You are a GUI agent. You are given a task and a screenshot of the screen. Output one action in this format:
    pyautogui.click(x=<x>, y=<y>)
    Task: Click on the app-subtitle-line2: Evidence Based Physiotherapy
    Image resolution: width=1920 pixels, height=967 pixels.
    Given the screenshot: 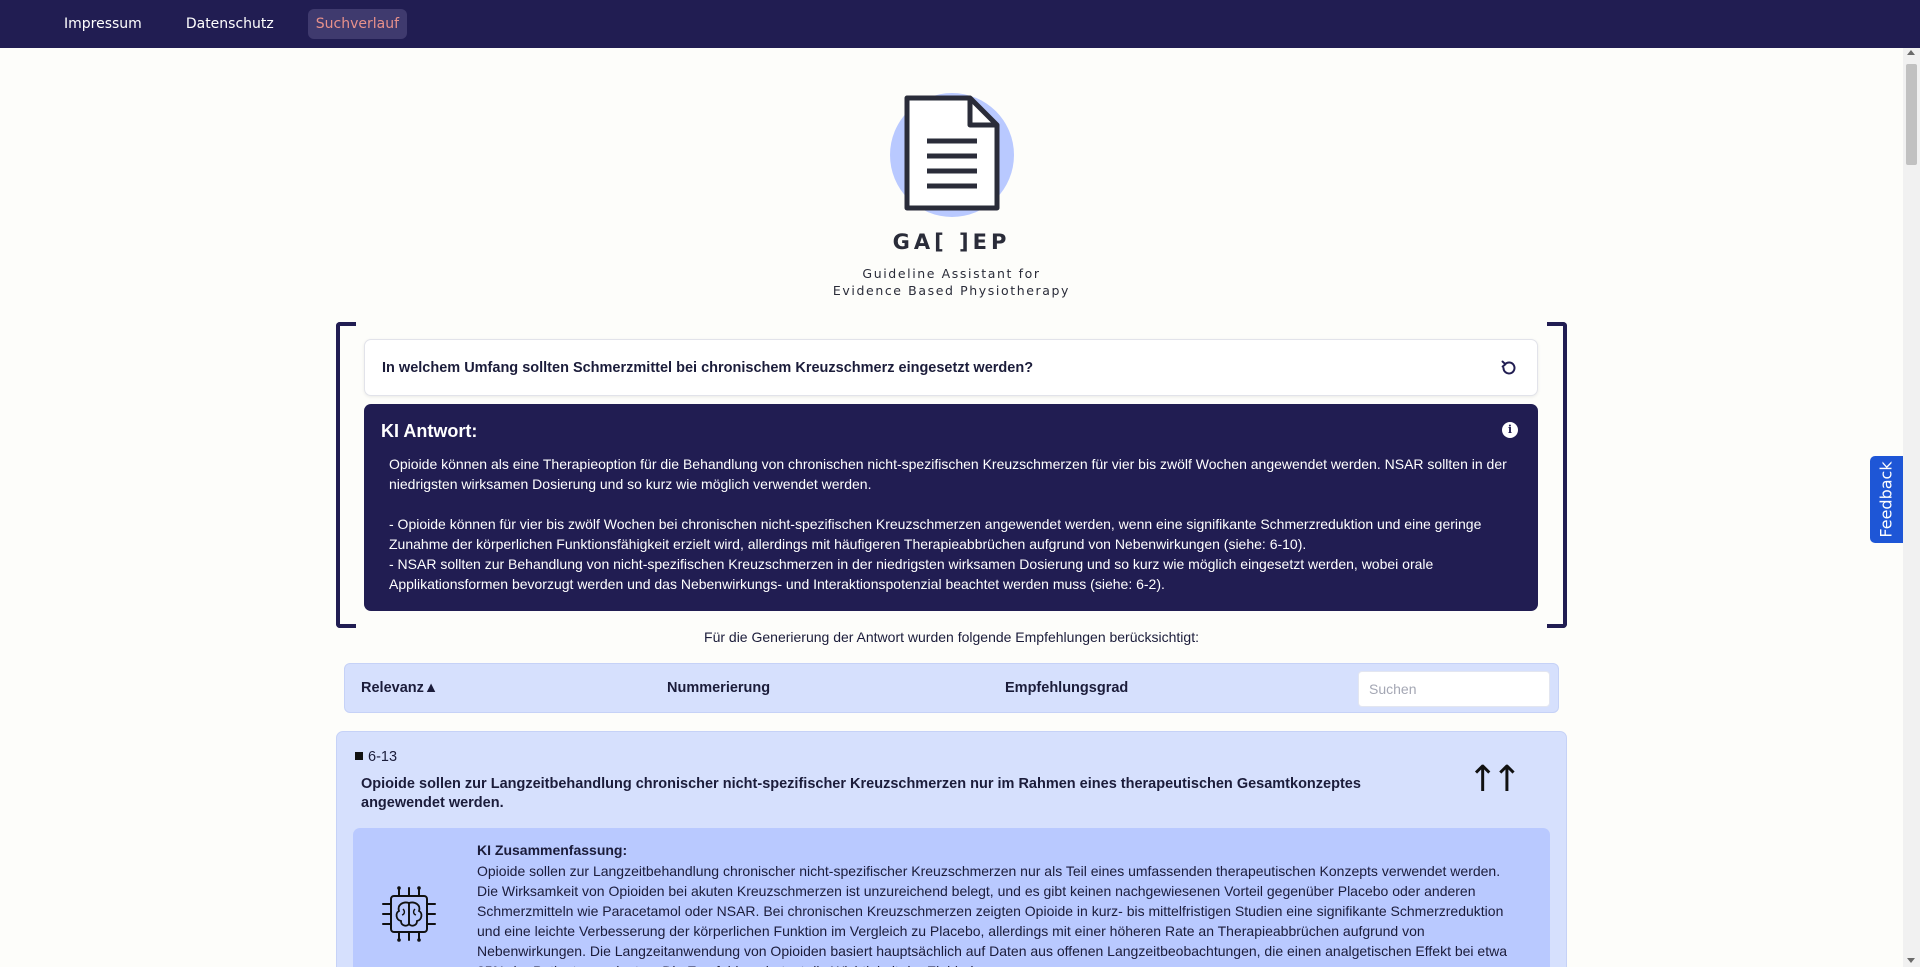 What is the action you would take?
    pyautogui.click(x=951, y=290)
    